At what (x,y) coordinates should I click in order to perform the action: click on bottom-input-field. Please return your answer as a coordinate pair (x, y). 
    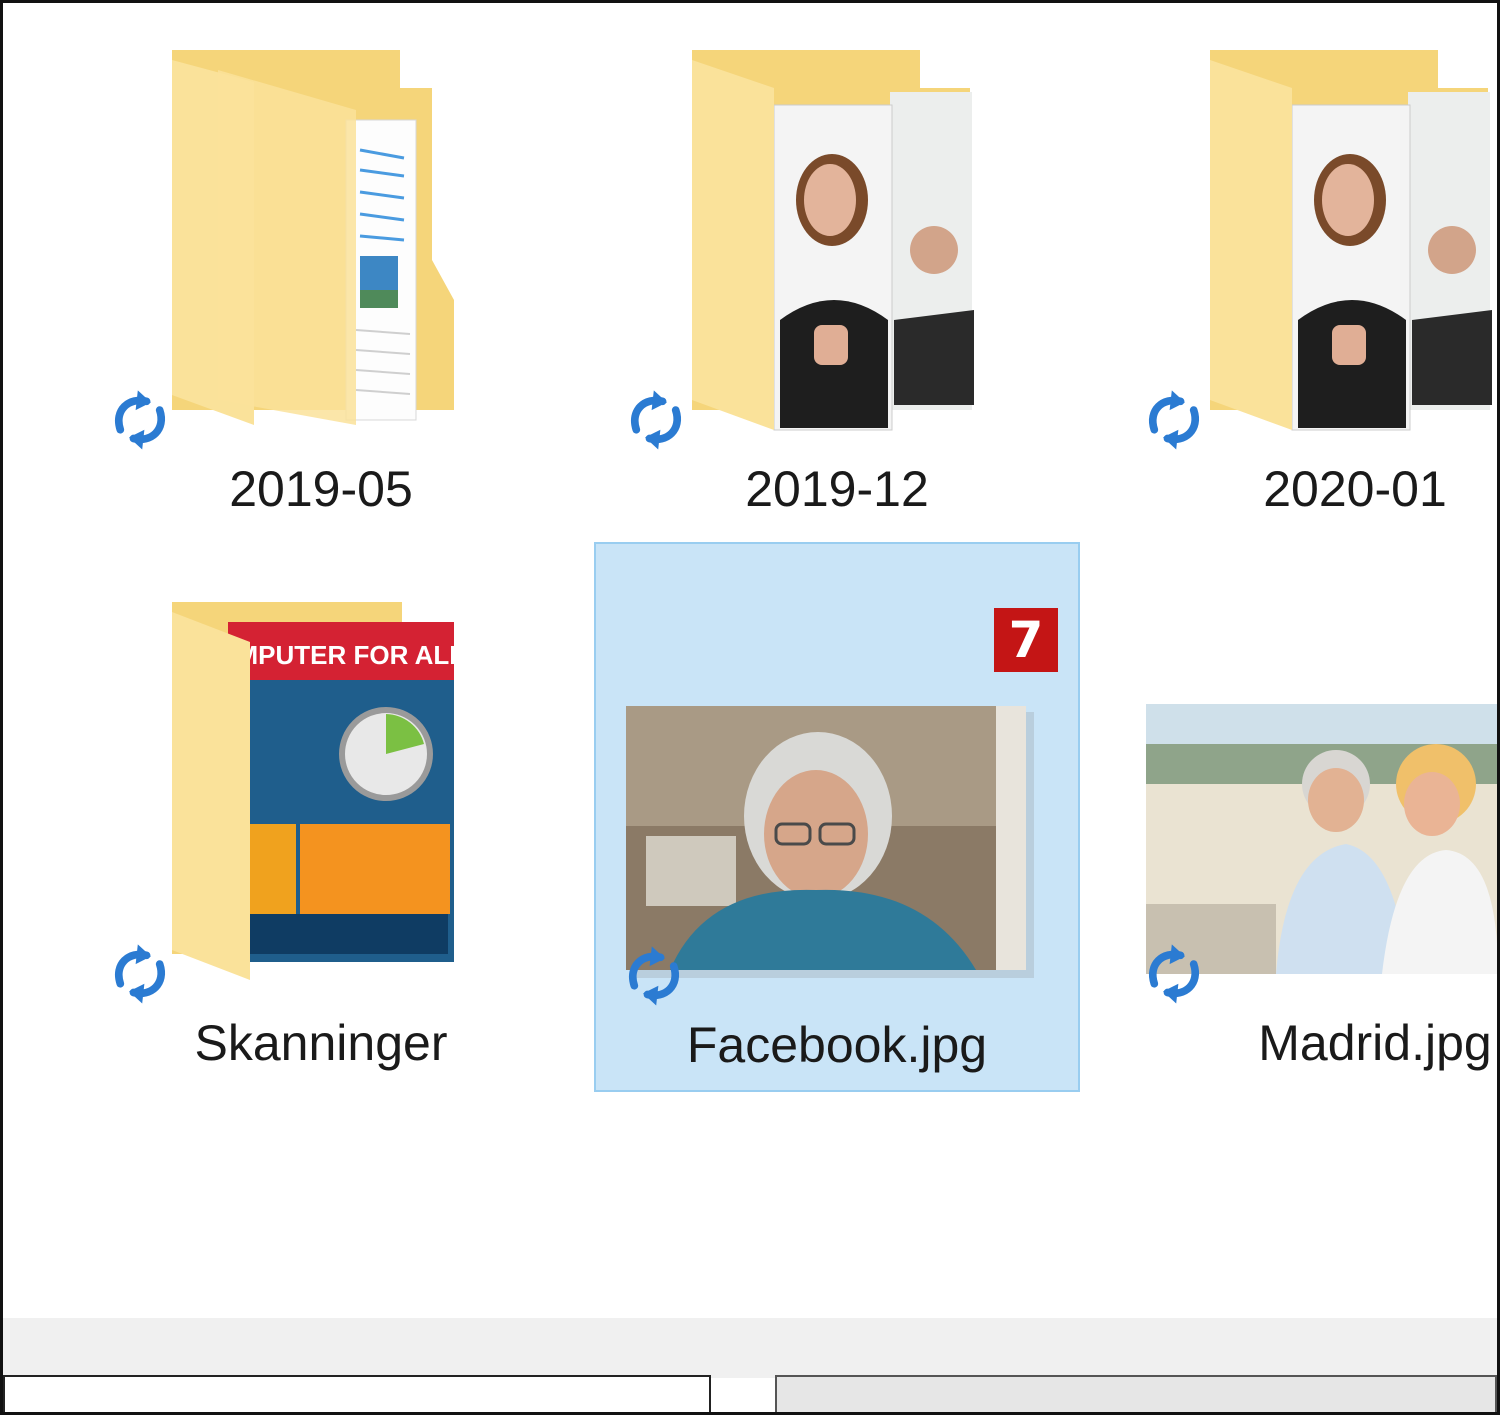
    Looking at the image, I should click on (357, 1395).